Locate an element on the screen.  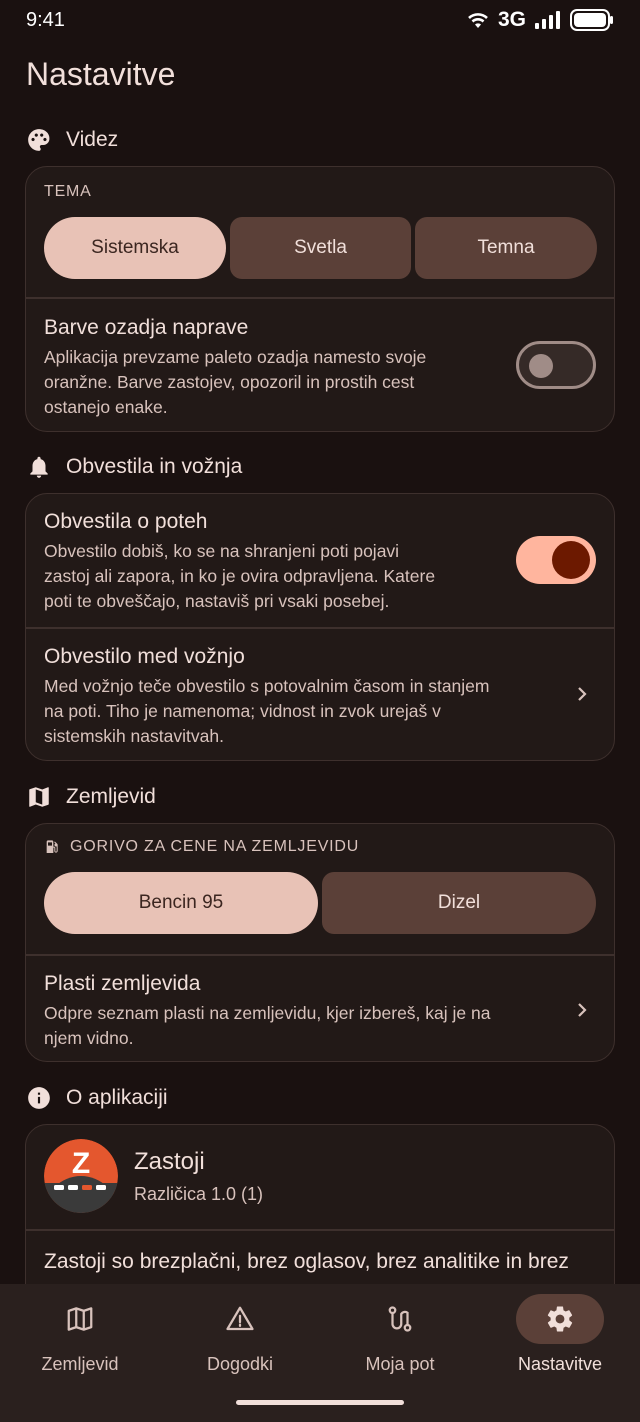
section-header-about: O aplikaciji is located at coordinates (97, 1098).